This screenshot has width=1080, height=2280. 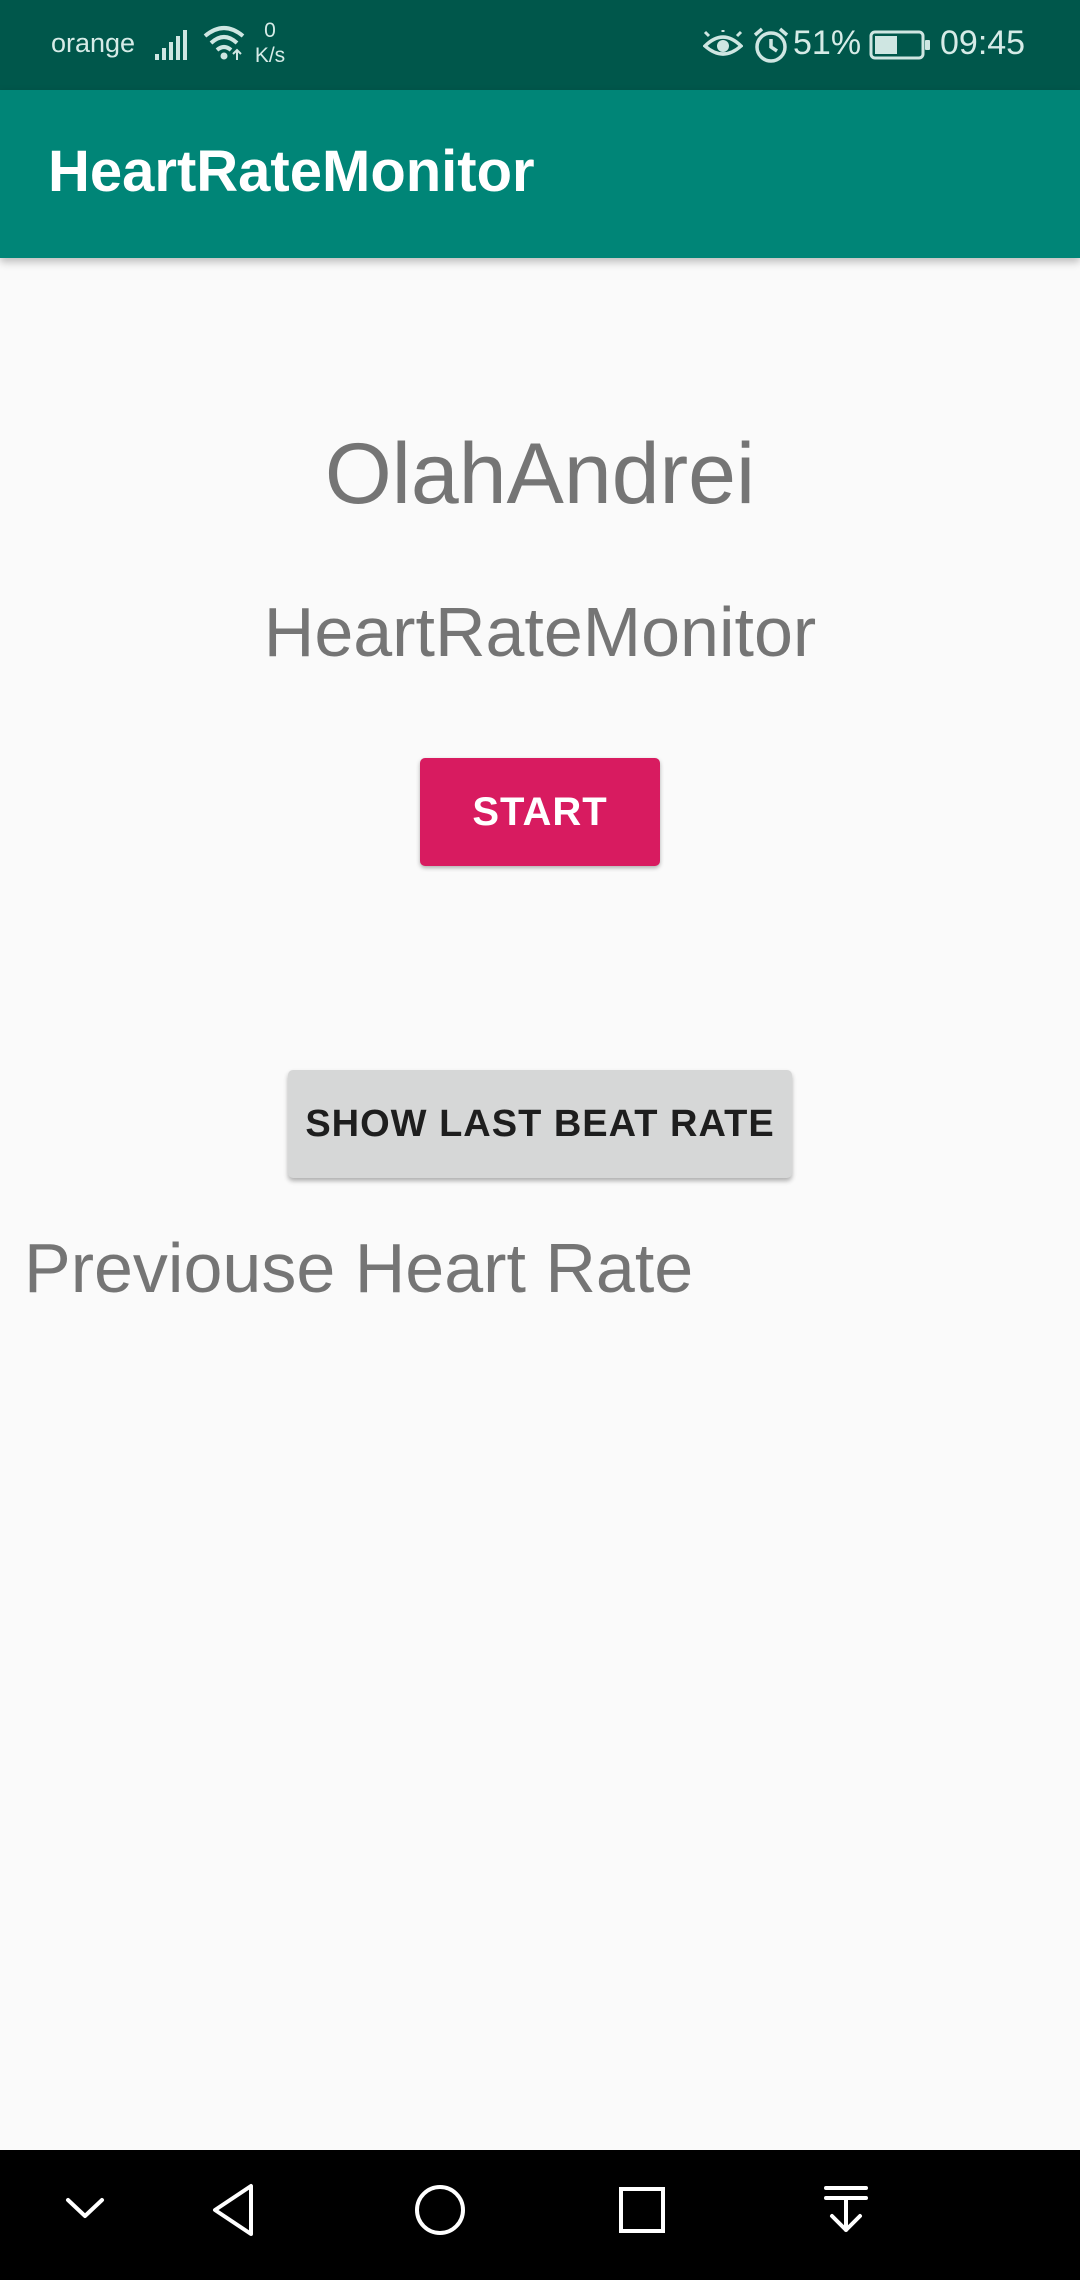 I want to click on alarm-icon, so click(x=771, y=47).